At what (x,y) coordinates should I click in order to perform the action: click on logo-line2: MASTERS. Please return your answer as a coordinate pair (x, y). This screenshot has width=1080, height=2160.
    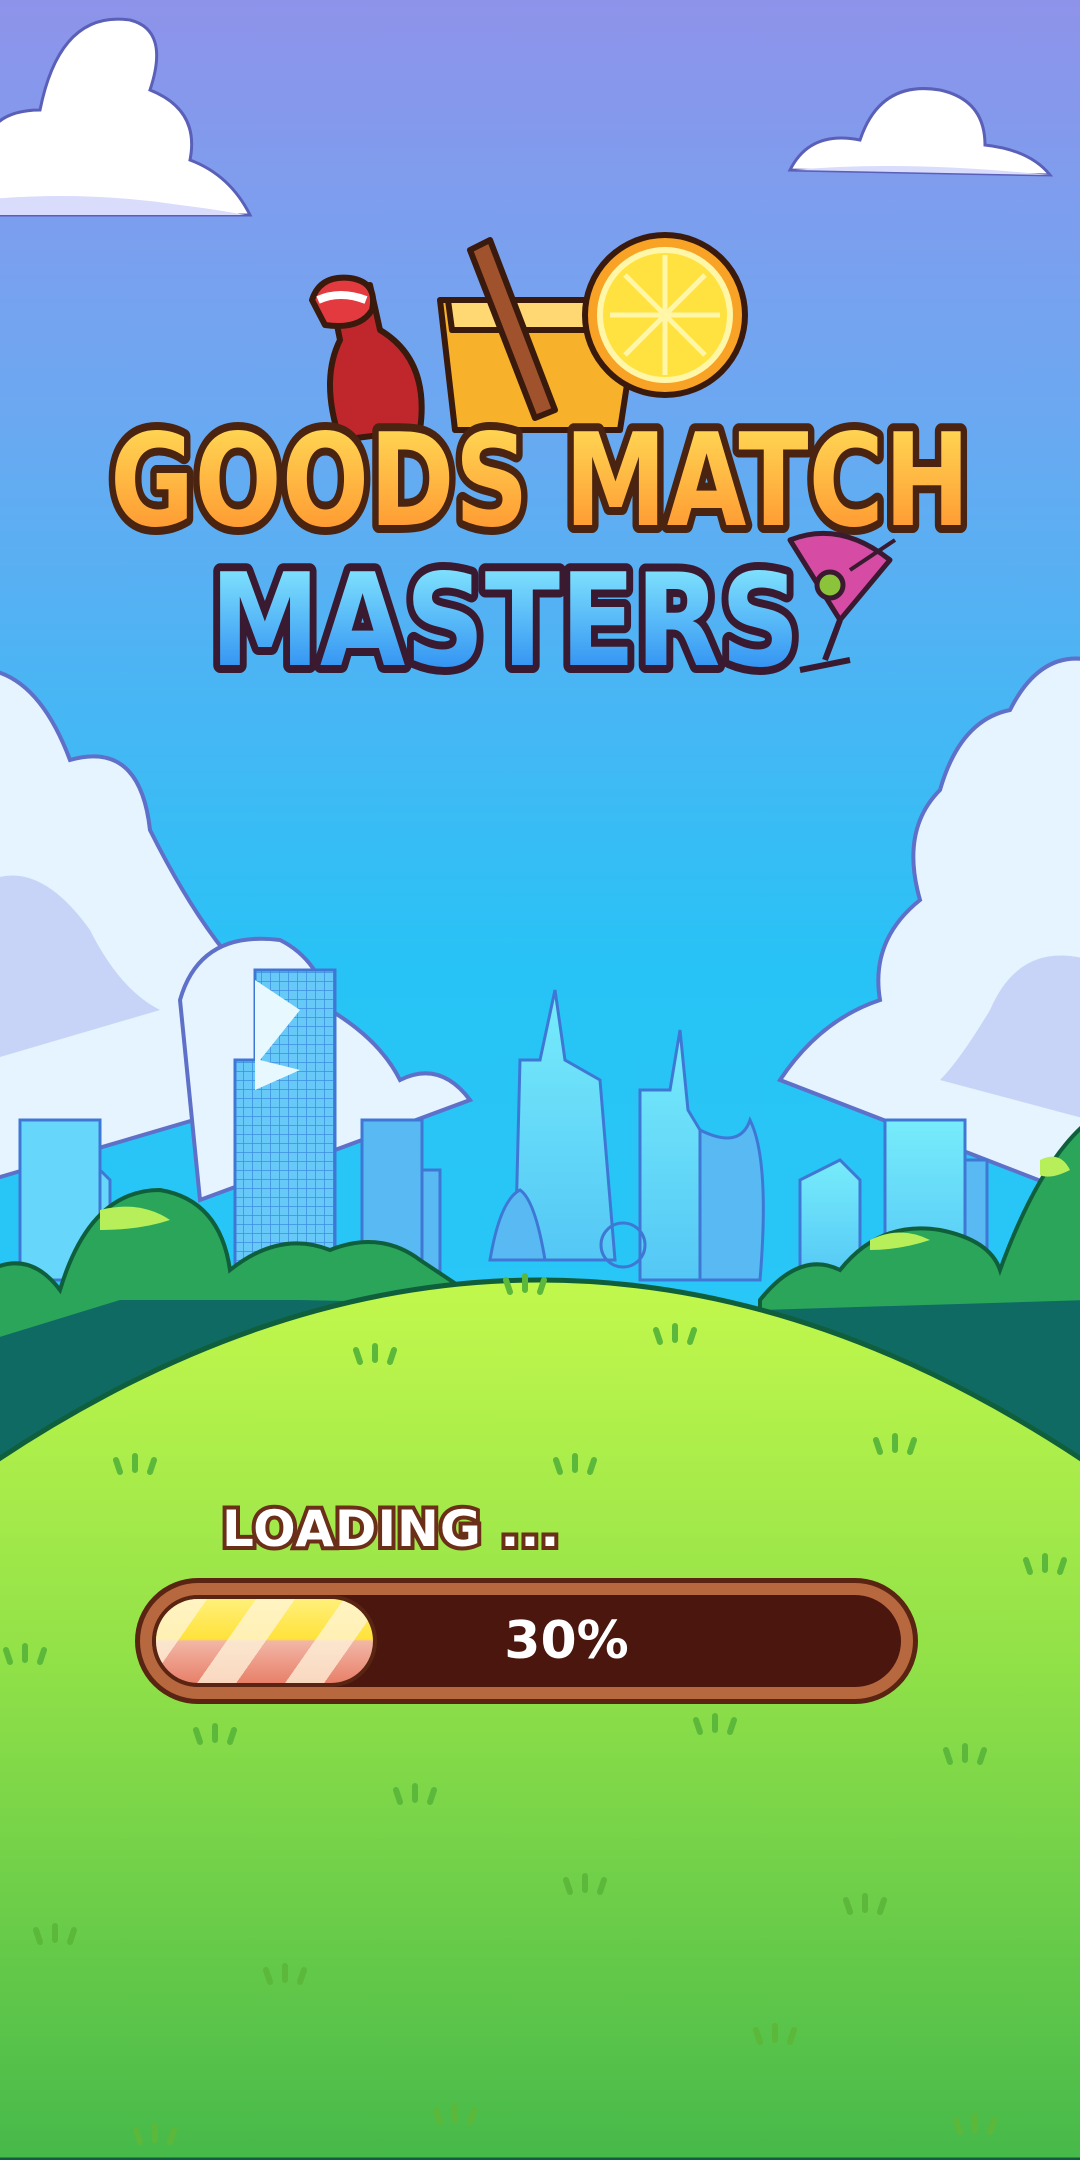
    Looking at the image, I should click on (505, 621).